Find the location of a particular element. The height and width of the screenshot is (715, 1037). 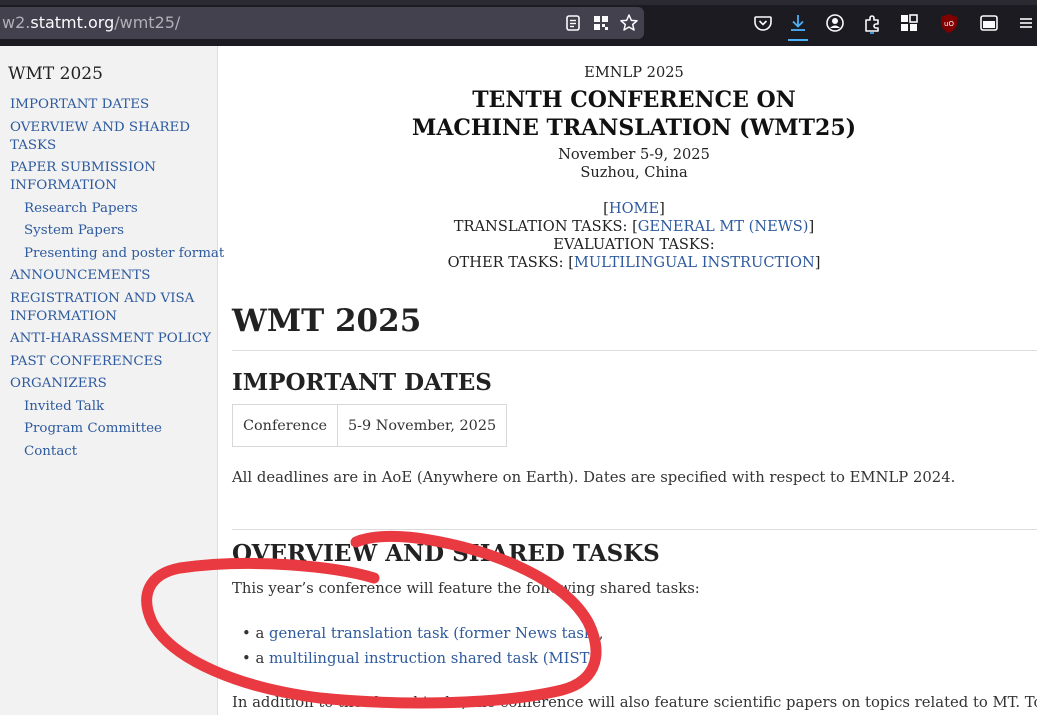

sidebar-icon is located at coordinates (989, 23).